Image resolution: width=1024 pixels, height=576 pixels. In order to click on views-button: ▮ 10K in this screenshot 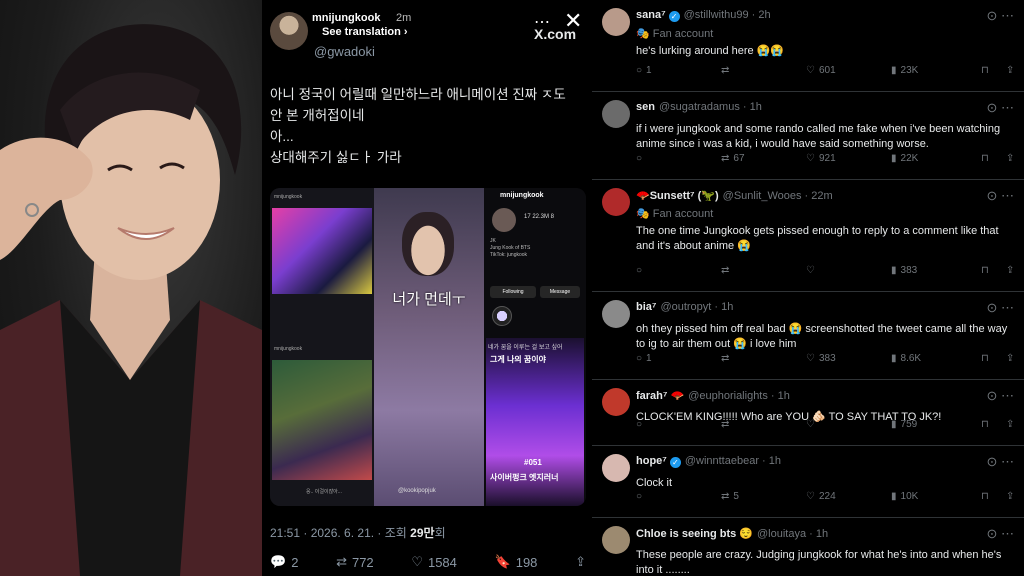, I will do `click(904, 496)`.